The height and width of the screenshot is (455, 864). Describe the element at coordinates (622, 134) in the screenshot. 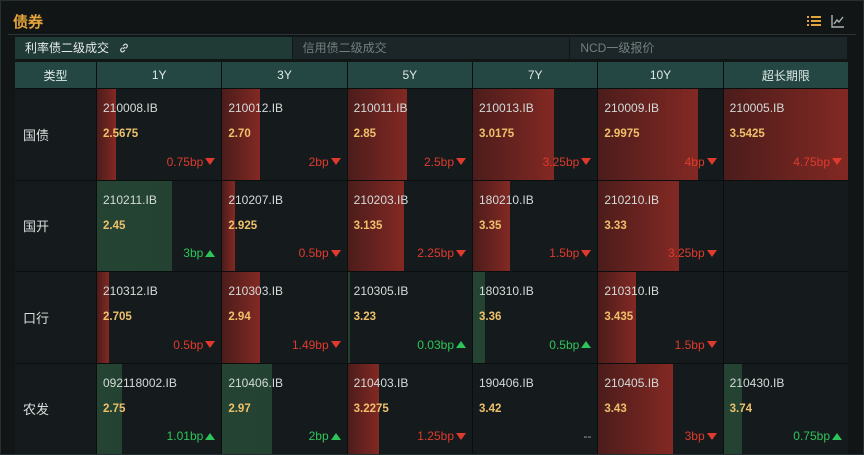

I see `bond-yield: 2.9975` at that location.